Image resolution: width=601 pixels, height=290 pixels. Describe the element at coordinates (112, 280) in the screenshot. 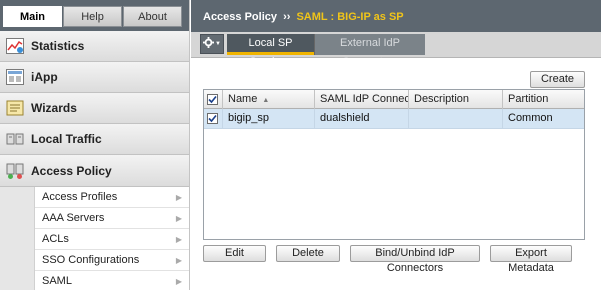

I see `submenu-item-saml: SAML ▶` at that location.